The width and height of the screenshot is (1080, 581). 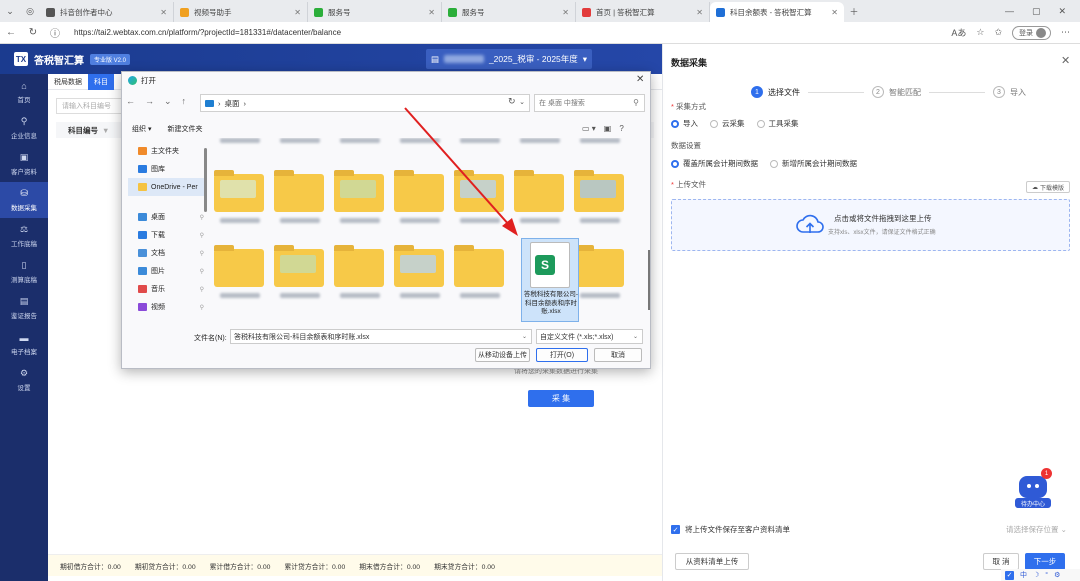 What do you see at coordinates (10, 11) in the screenshot?
I see `tab-menu-icon: ⌄` at bounding box center [10, 11].